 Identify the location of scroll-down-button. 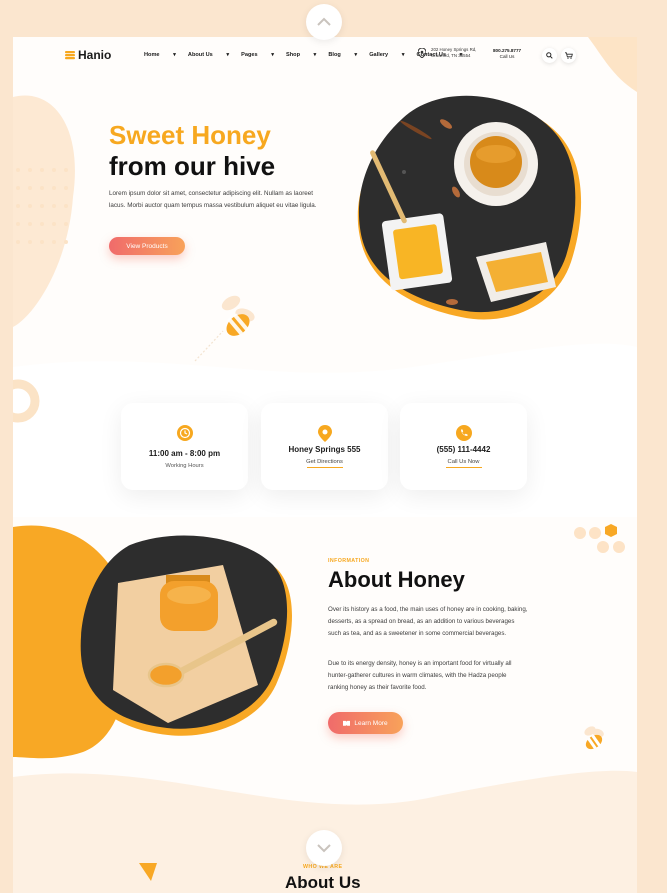
(324, 848).